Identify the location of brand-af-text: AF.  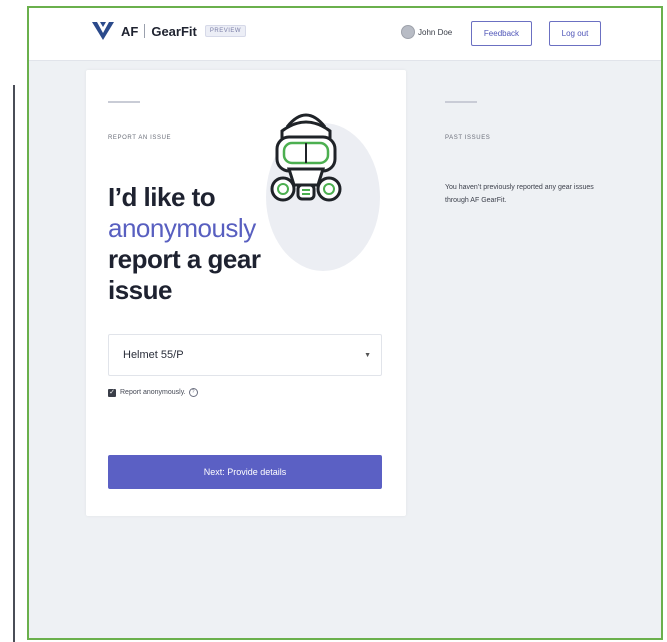
(130, 31).